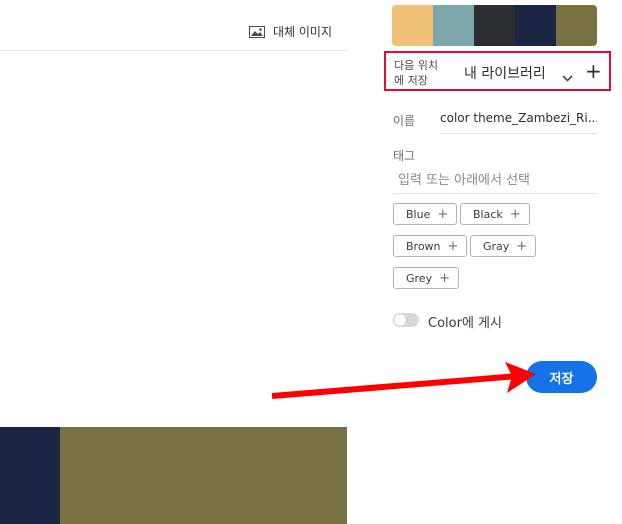 The height and width of the screenshot is (524, 622). Describe the element at coordinates (303, 32) in the screenshot. I see `alt-image-label: 대체 이미지` at that location.